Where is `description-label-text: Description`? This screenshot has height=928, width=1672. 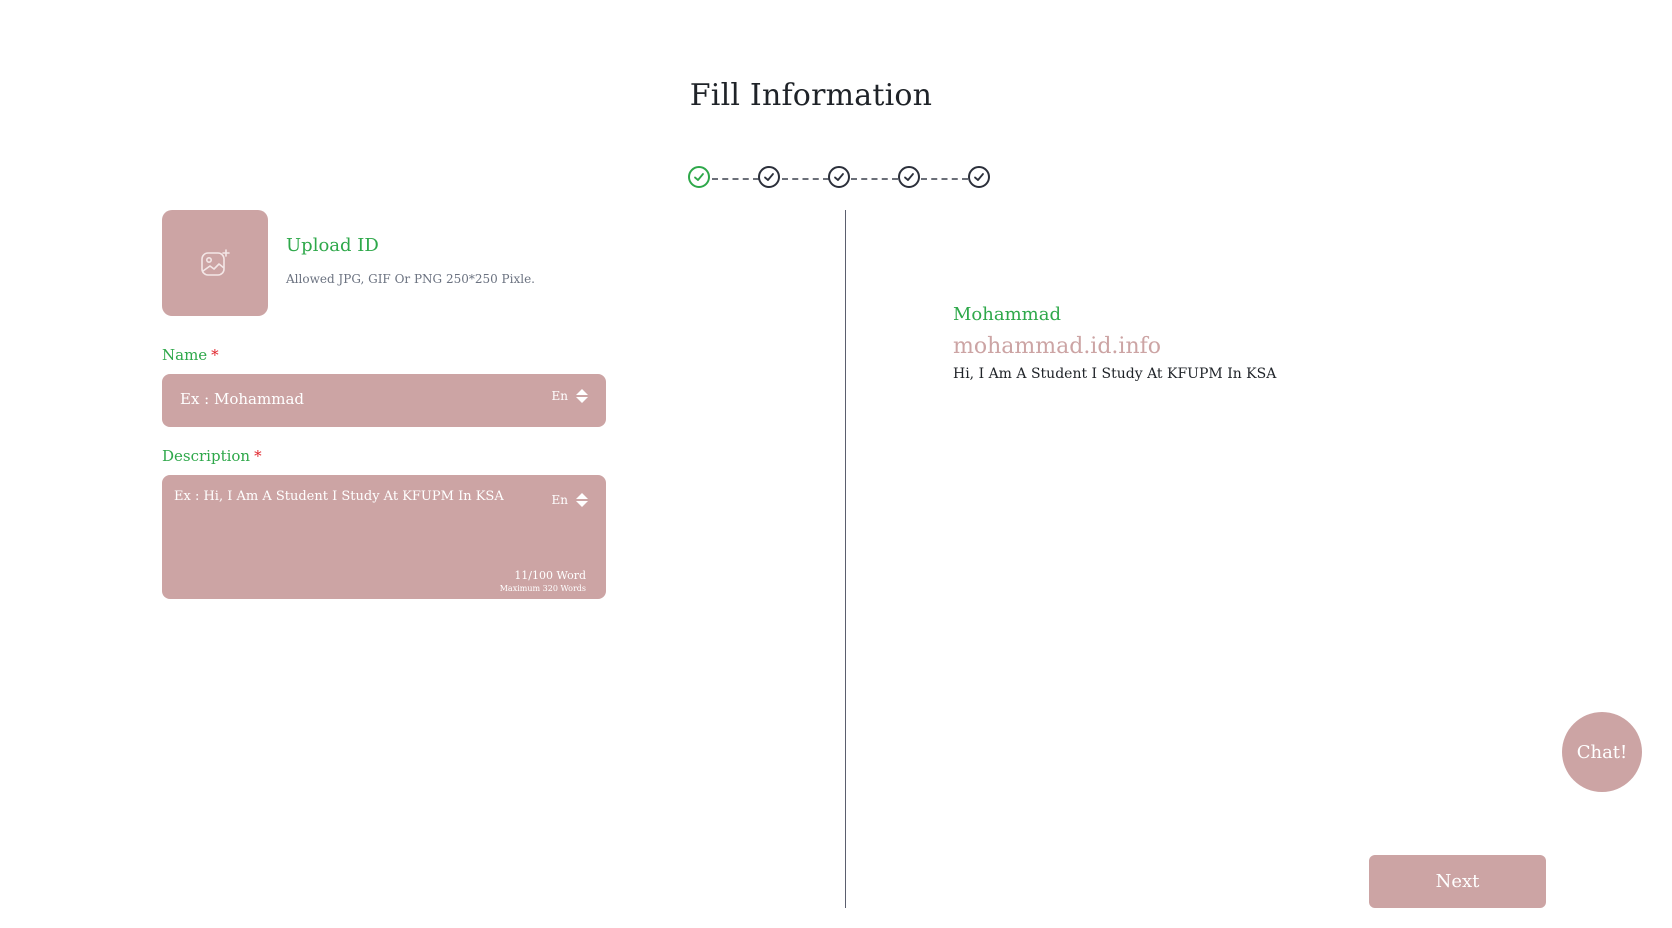 description-label-text: Description is located at coordinates (206, 456).